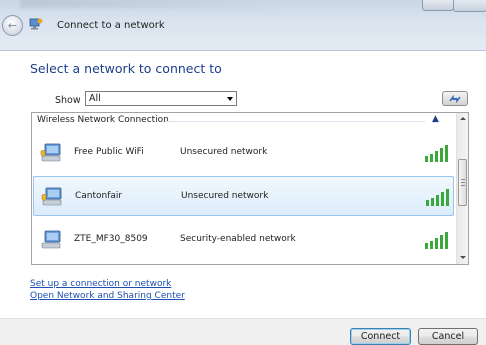  Describe the element at coordinates (243, 331) in the screenshot. I see `dialog-footer: Connect Cancel` at that location.